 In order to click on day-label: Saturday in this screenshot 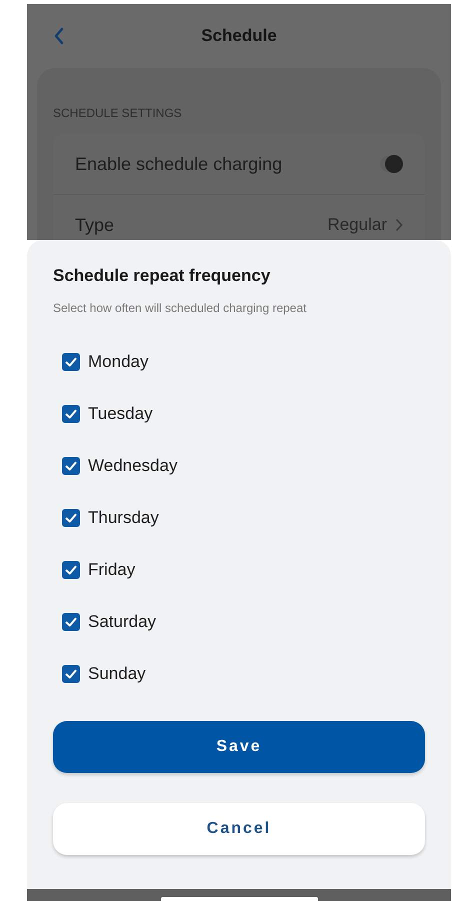, I will do `click(122, 622)`.